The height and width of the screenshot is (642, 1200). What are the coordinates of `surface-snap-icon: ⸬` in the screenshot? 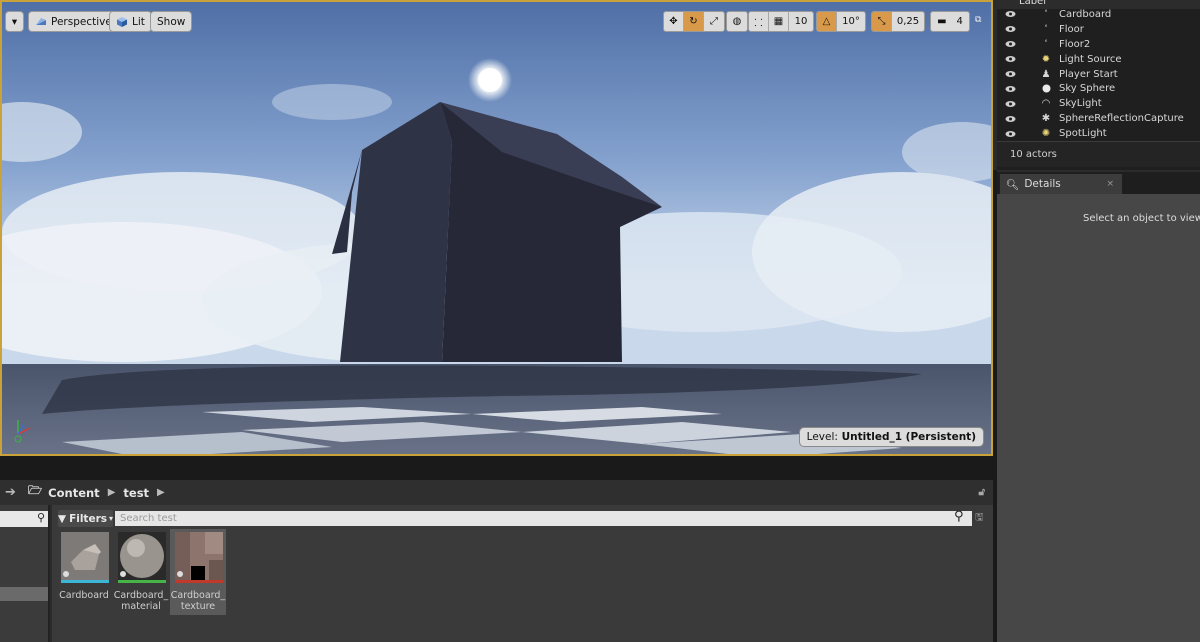 It's located at (759, 21).